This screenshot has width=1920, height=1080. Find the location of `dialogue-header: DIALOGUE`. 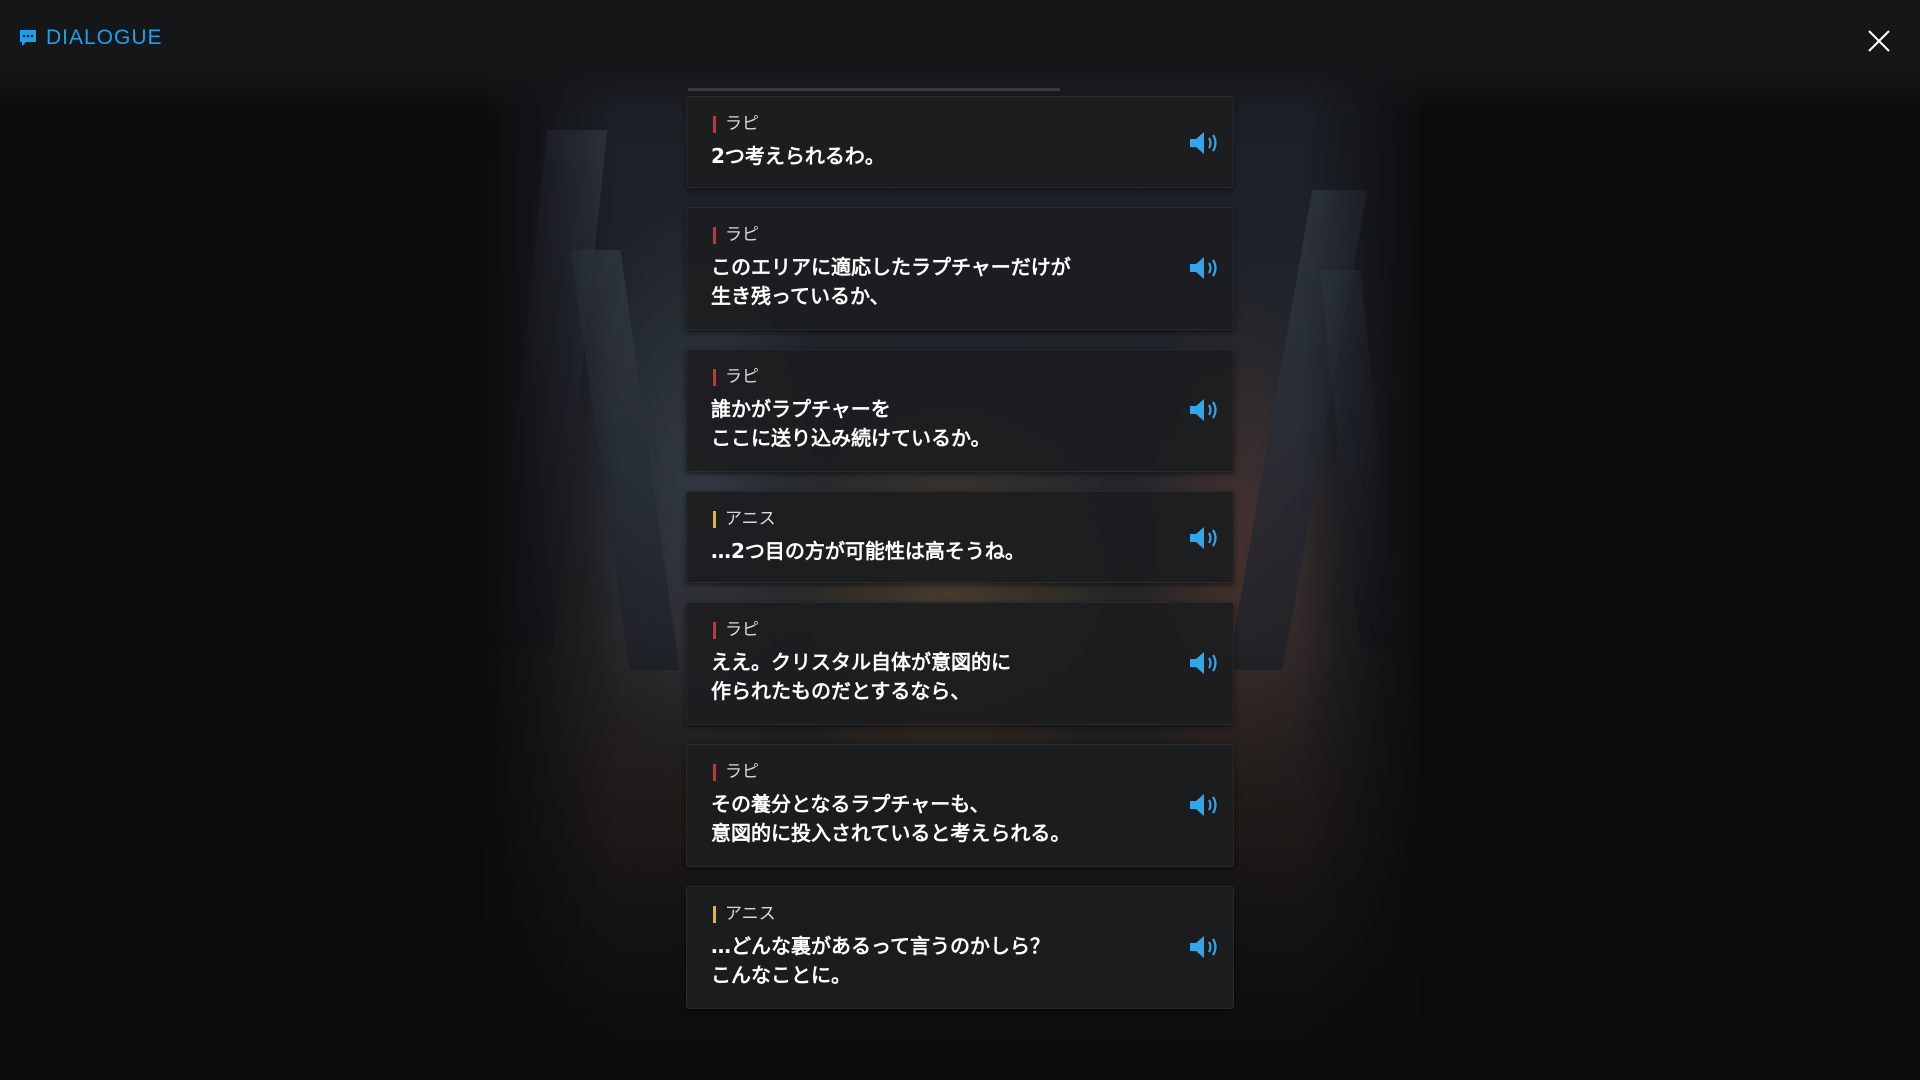

dialogue-header: DIALOGUE is located at coordinates (90, 38).